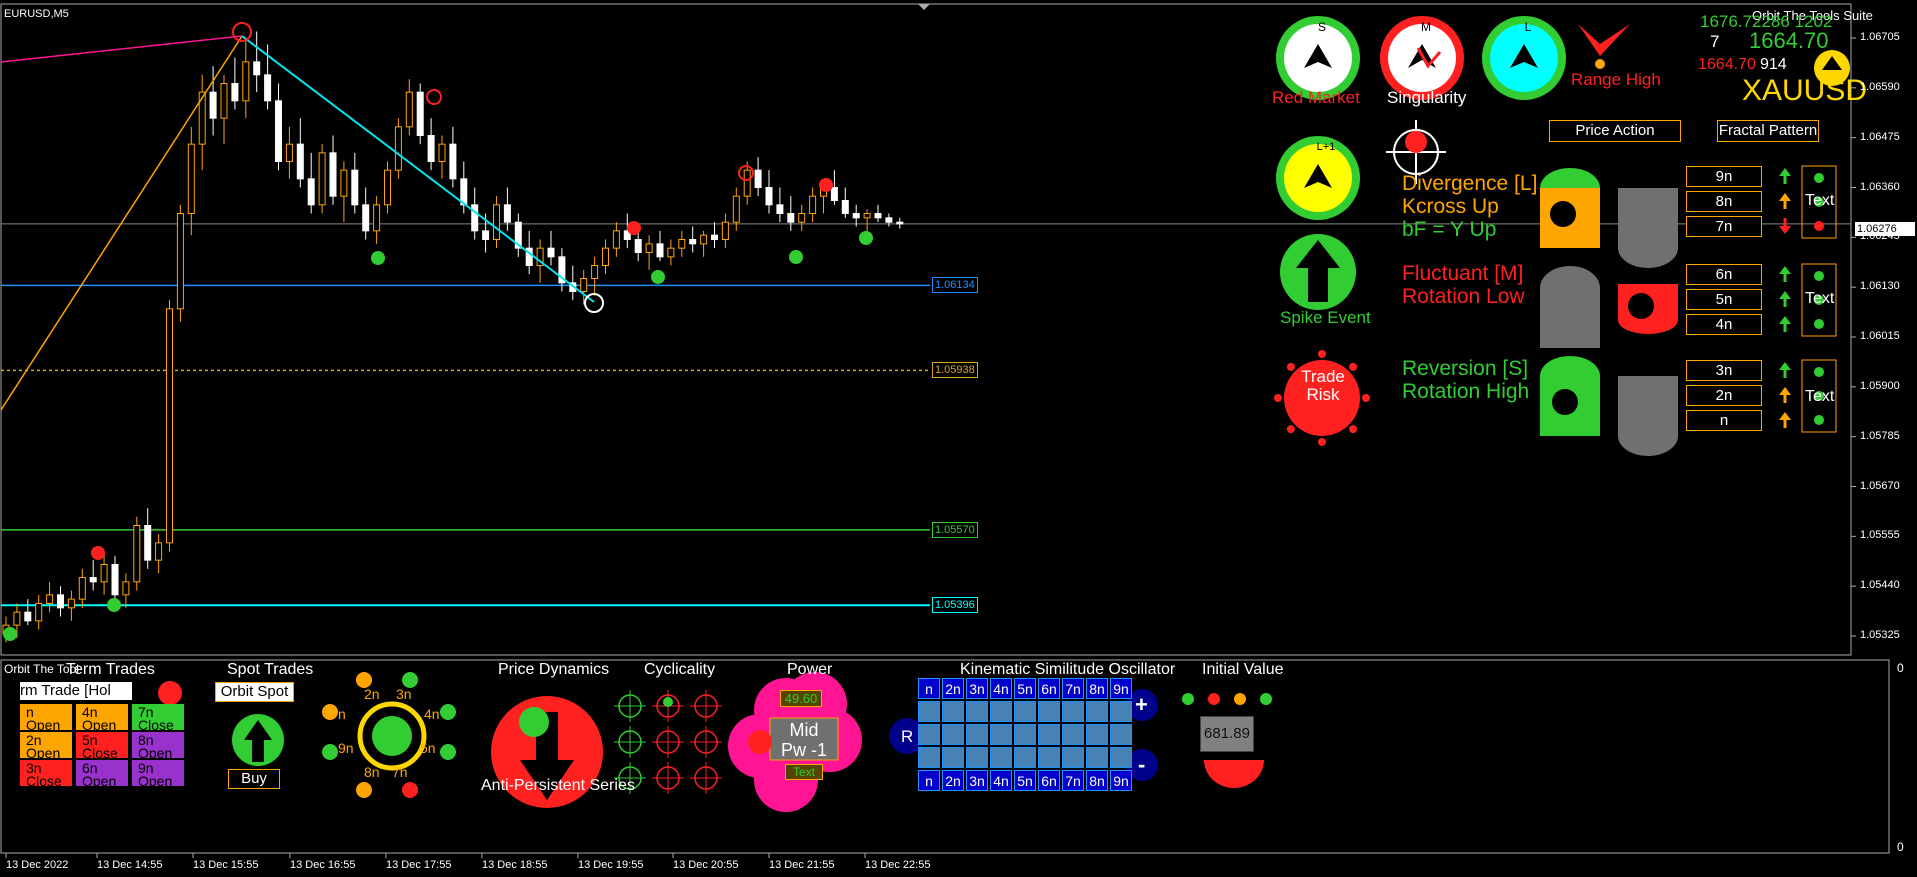 This screenshot has height=877, width=1917. I want to click on peak-marker-icon, so click(242, 32).